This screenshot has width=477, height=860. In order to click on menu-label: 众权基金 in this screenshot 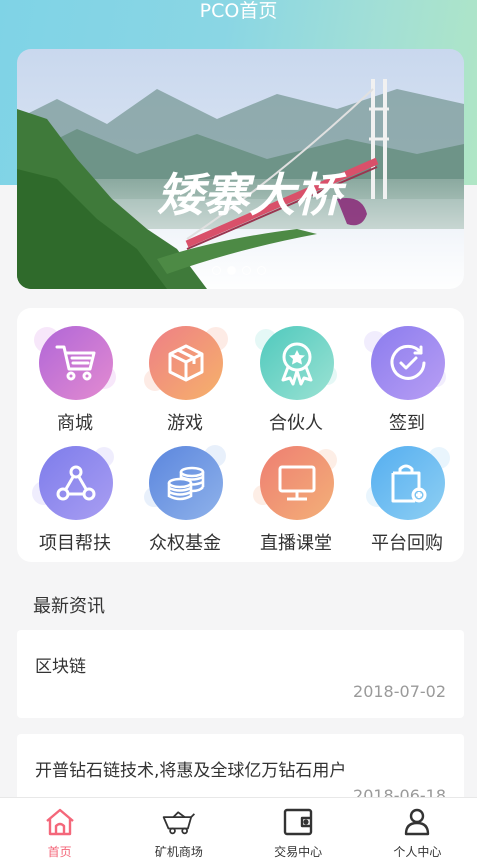, I will do `click(185, 543)`.